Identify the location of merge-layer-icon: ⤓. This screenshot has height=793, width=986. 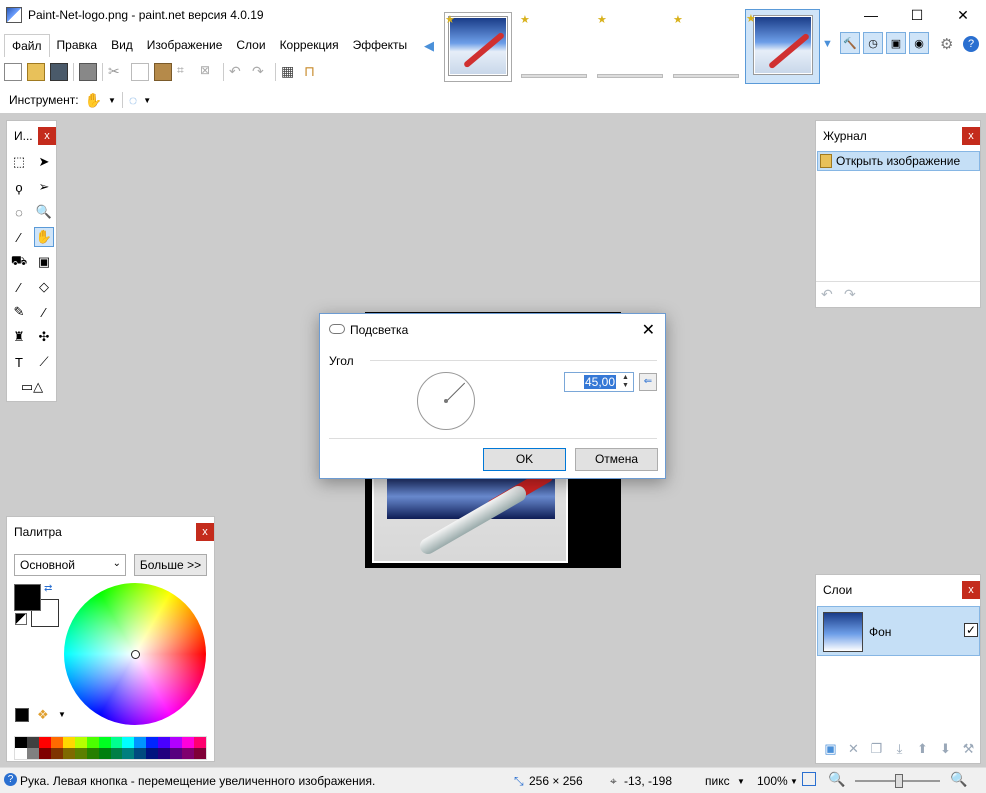
(899, 749).